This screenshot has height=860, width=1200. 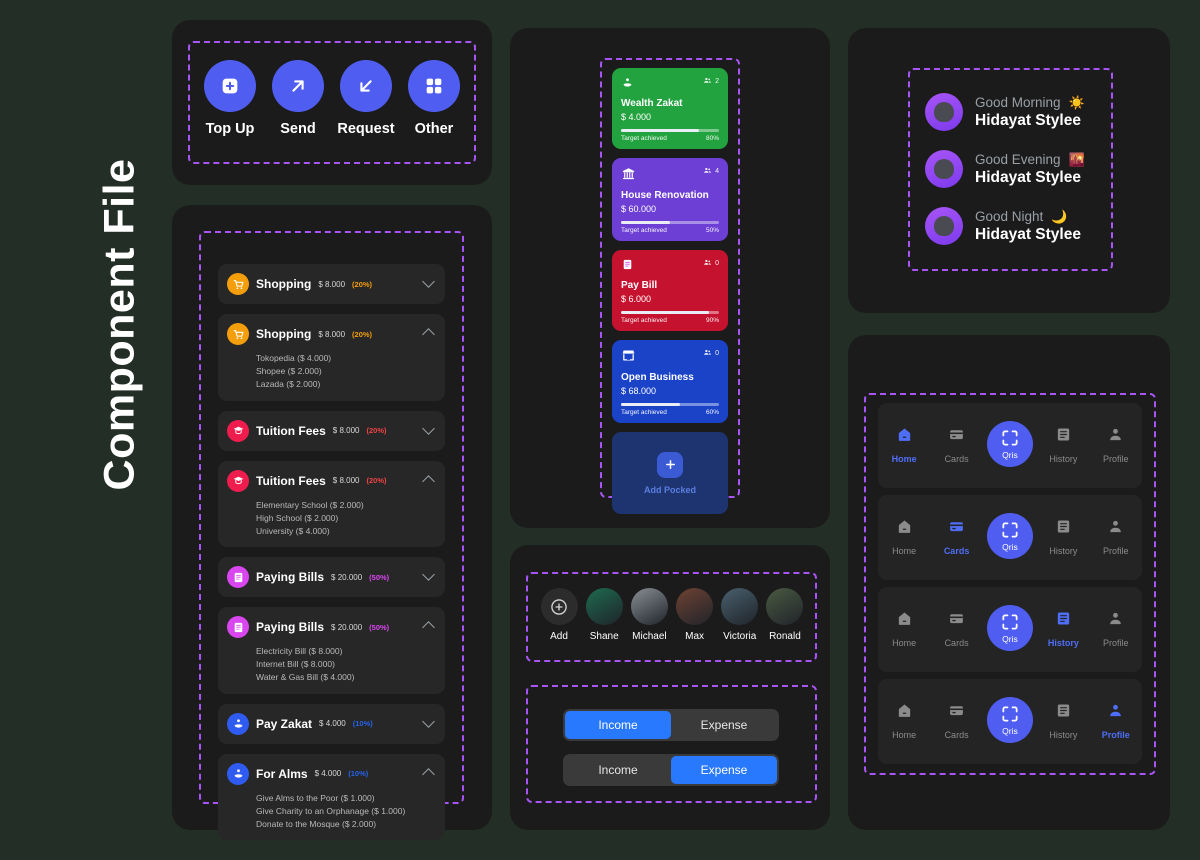 What do you see at coordinates (904, 526) in the screenshot?
I see `home-icon` at bounding box center [904, 526].